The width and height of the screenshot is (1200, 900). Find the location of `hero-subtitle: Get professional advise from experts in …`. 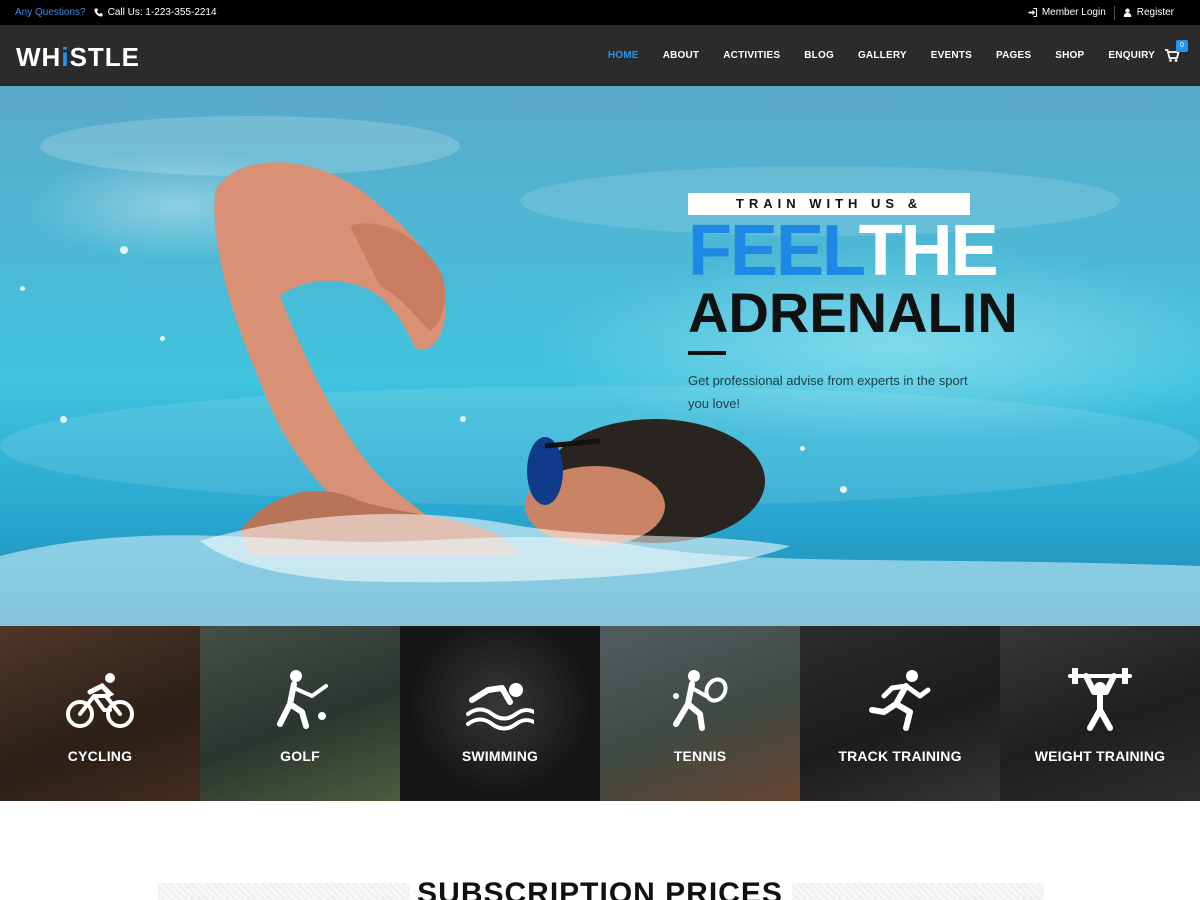

hero-subtitle: Get professional advise from experts in … is located at coordinates (828, 392).